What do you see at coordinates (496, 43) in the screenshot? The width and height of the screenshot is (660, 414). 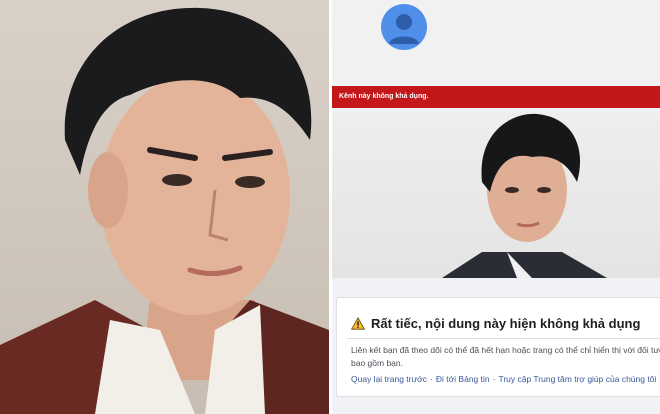 I see `channel-header` at bounding box center [496, 43].